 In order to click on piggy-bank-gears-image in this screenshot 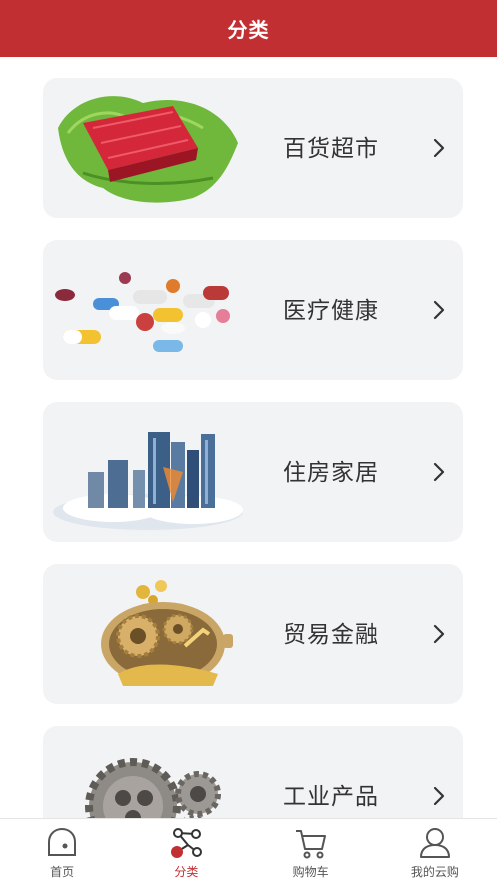, I will do `click(167, 633)`.